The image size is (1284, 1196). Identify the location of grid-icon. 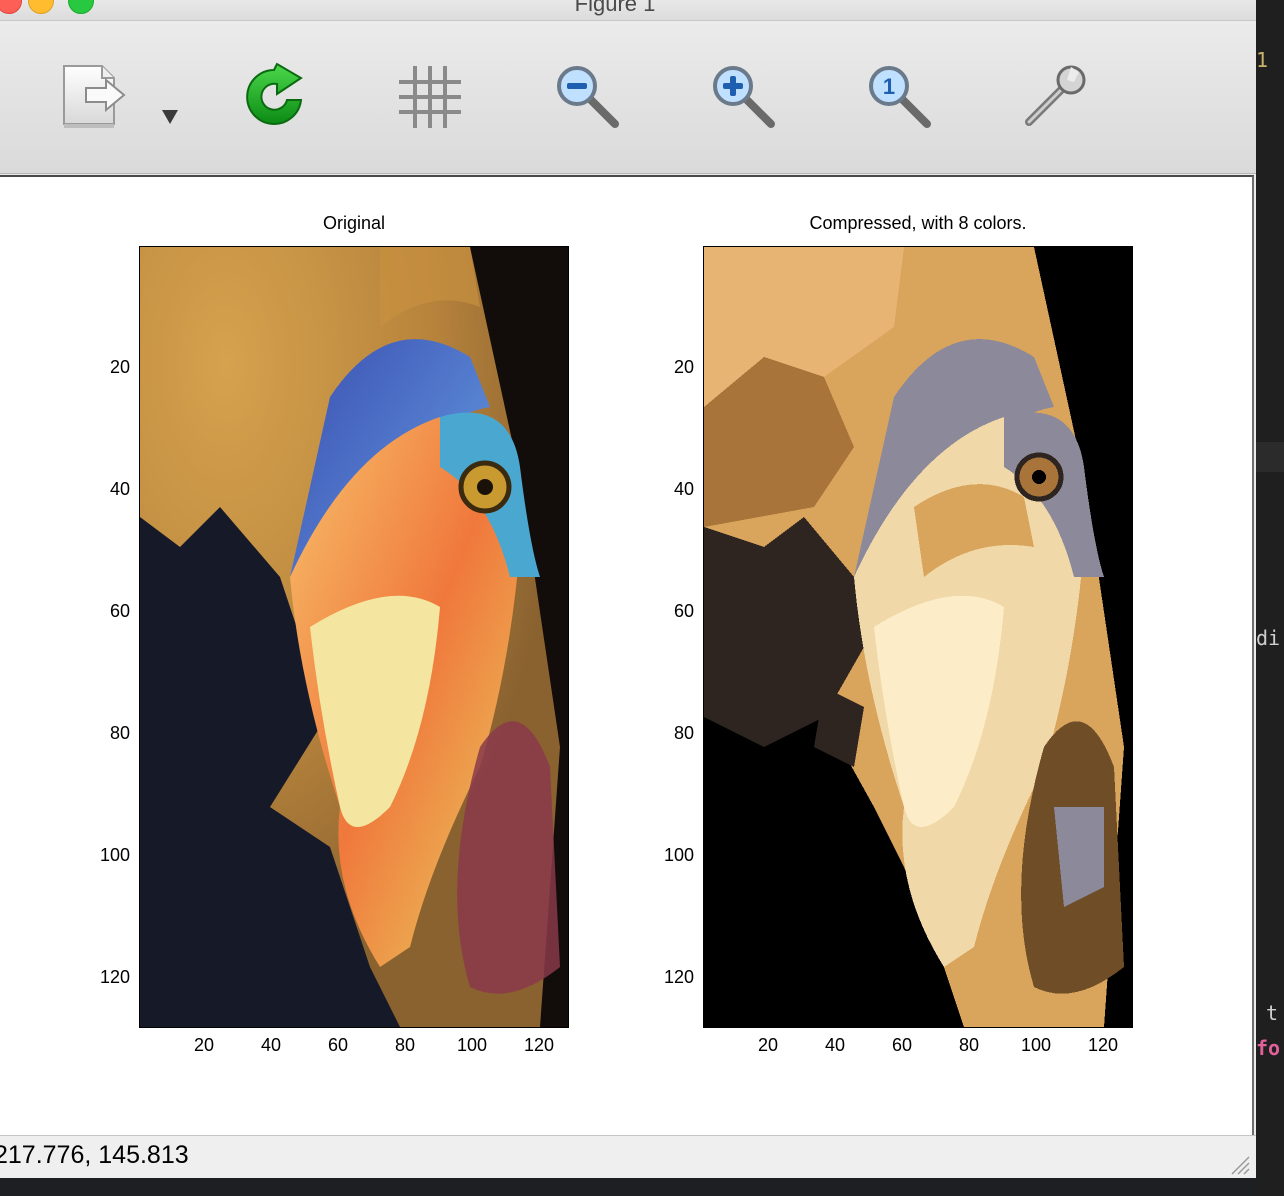
(430, 97).